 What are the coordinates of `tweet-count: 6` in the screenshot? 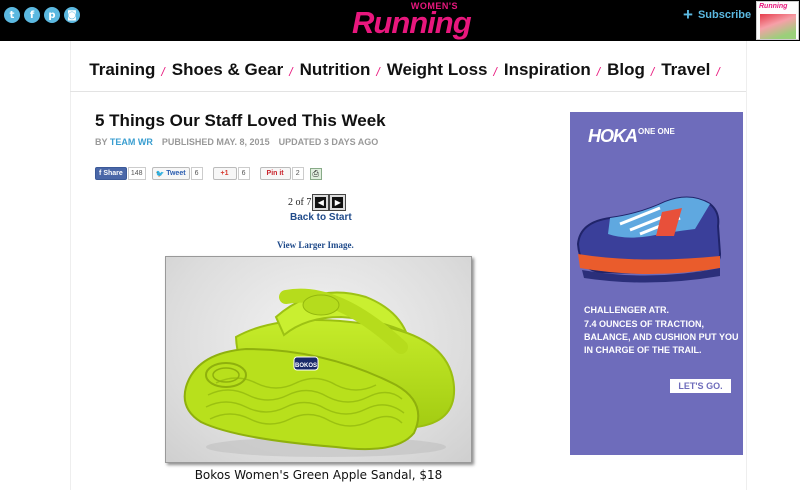 It's located at (196, 173).